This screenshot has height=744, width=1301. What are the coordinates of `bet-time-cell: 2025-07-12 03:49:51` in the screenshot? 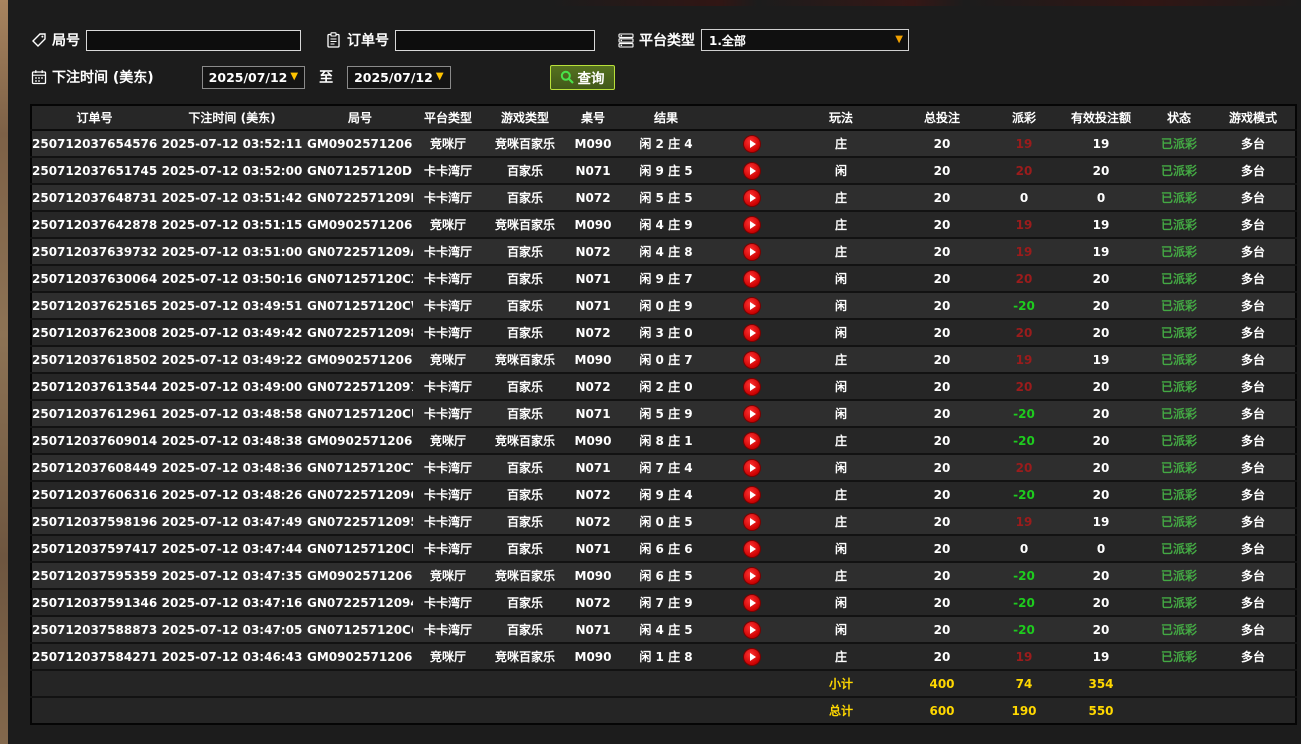 It's located at (232, 306).